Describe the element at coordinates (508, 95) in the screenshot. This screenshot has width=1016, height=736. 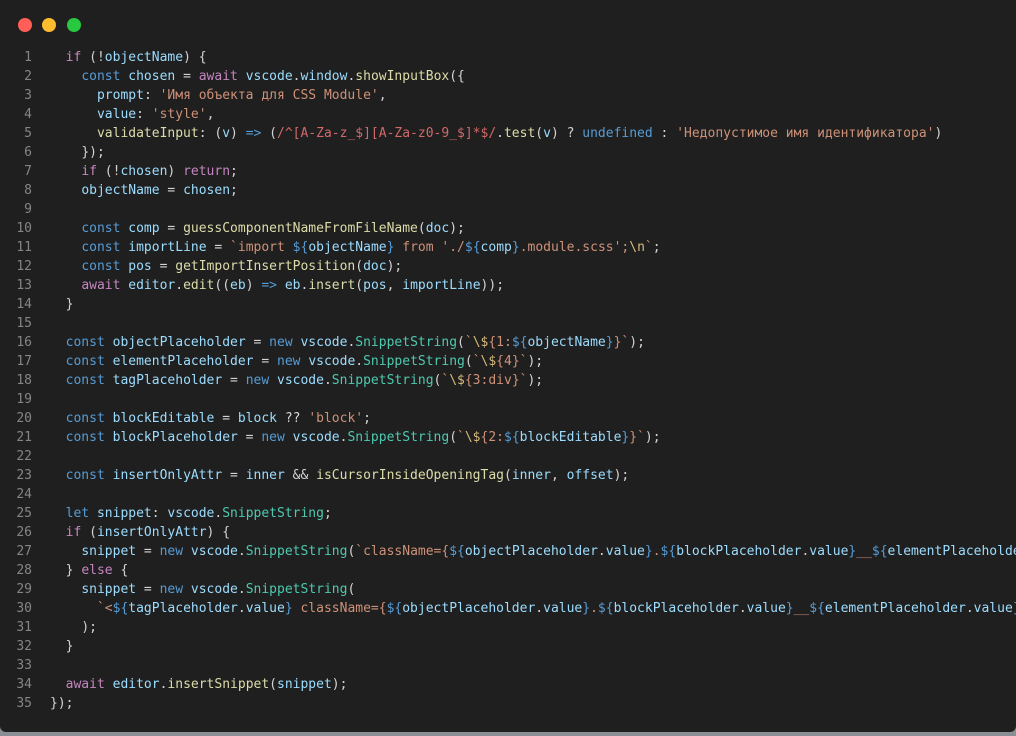
I see `code-line: 3 prompt: 'Имя объекта для CSS Module',` at that location.